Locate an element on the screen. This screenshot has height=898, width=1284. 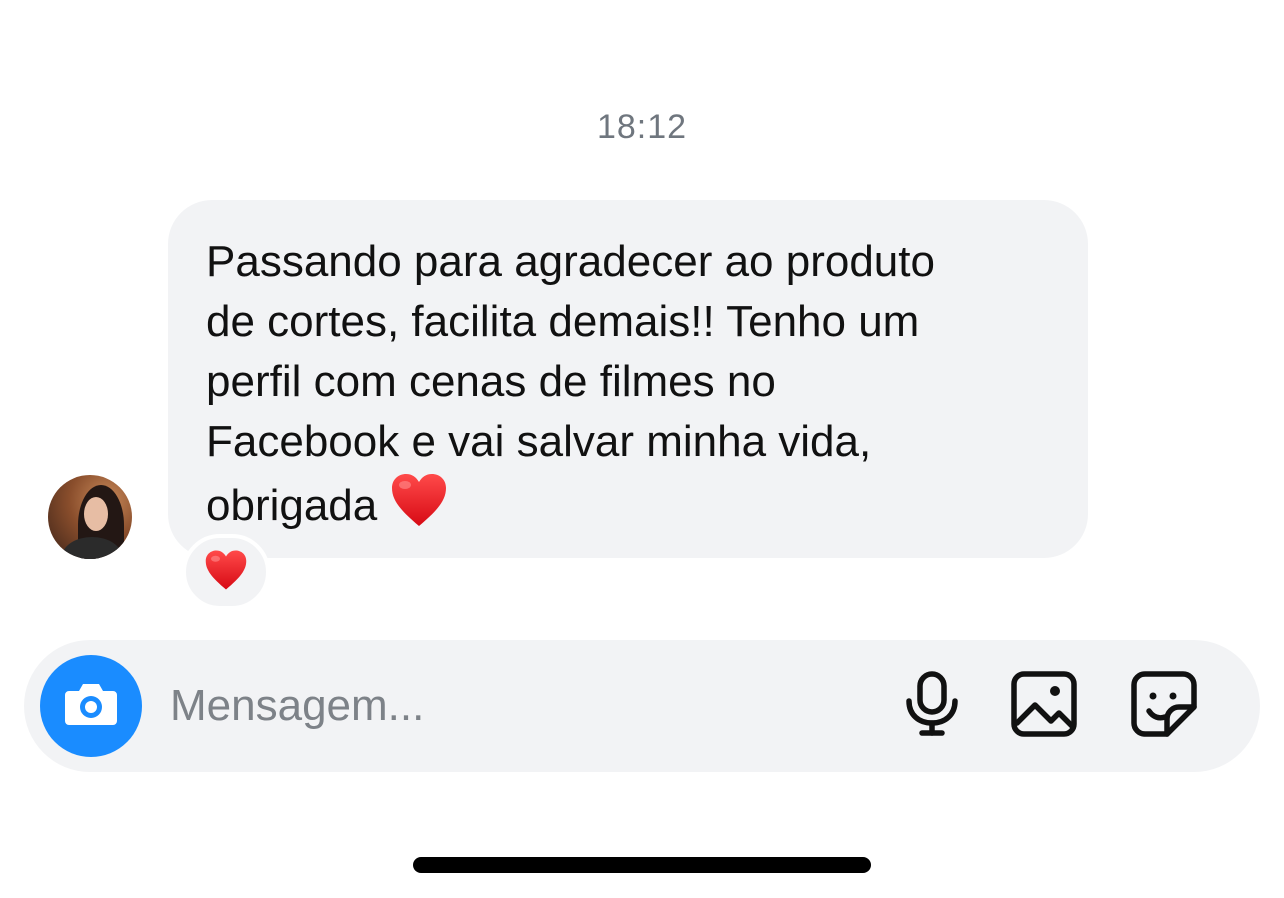
sticker-button is located at coordinates (1164, 706).